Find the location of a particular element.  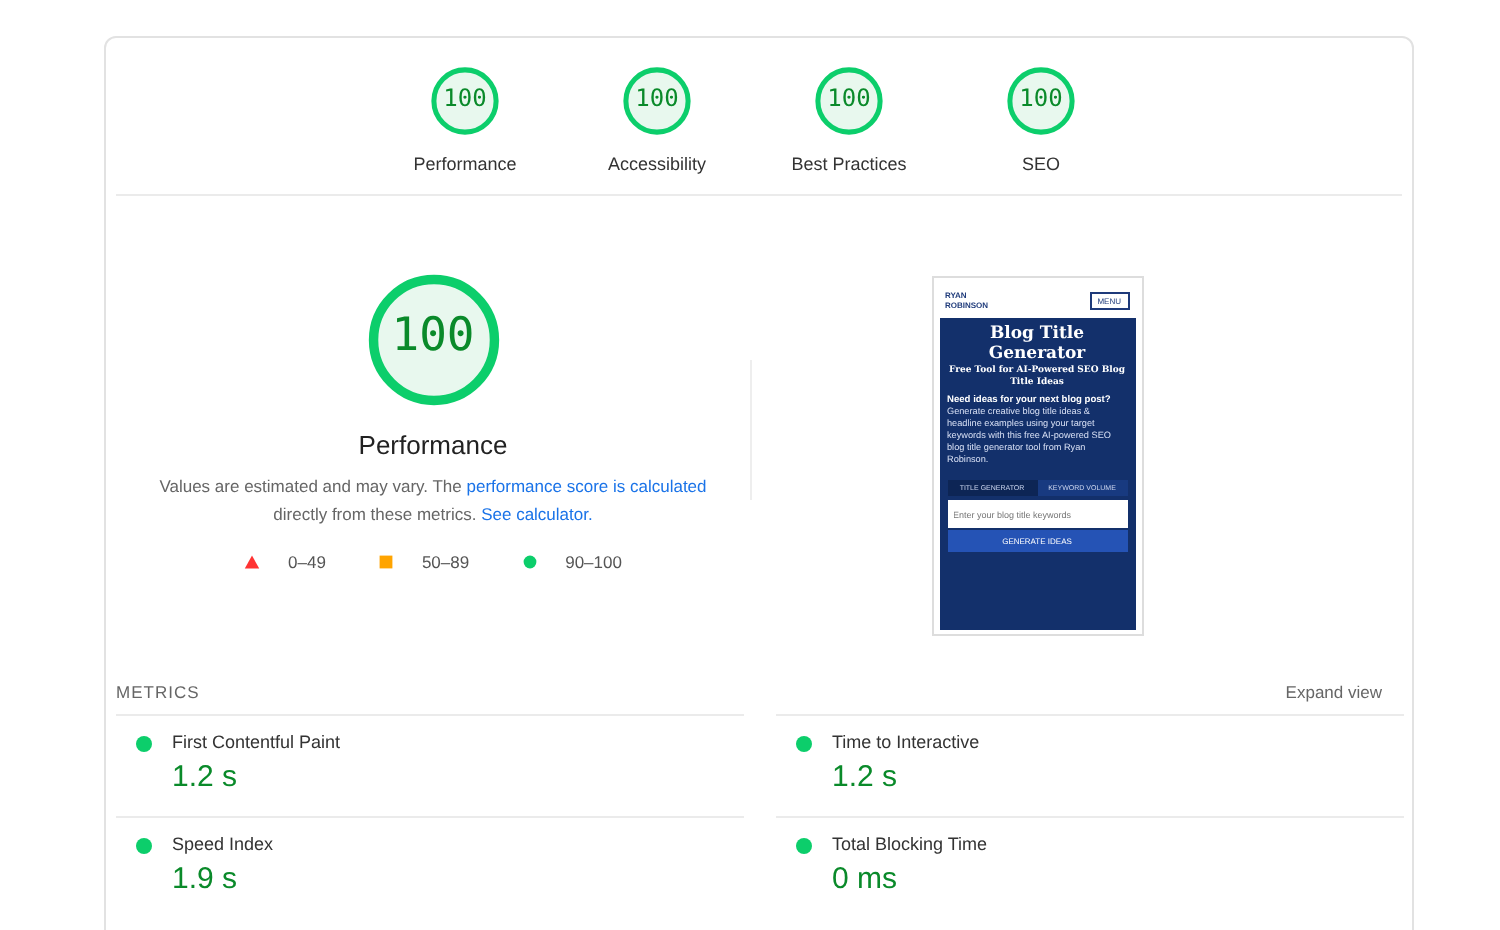

metric-name: First Contentful Paint is located at coordinates (256, 742).